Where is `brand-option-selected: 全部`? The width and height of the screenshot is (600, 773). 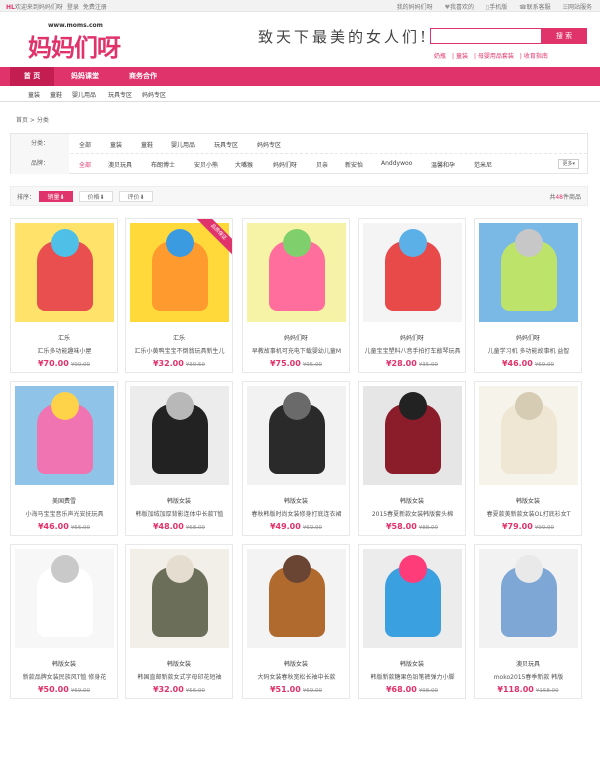
brand-option-selected: 全部 is located at coordinates (85, 164).